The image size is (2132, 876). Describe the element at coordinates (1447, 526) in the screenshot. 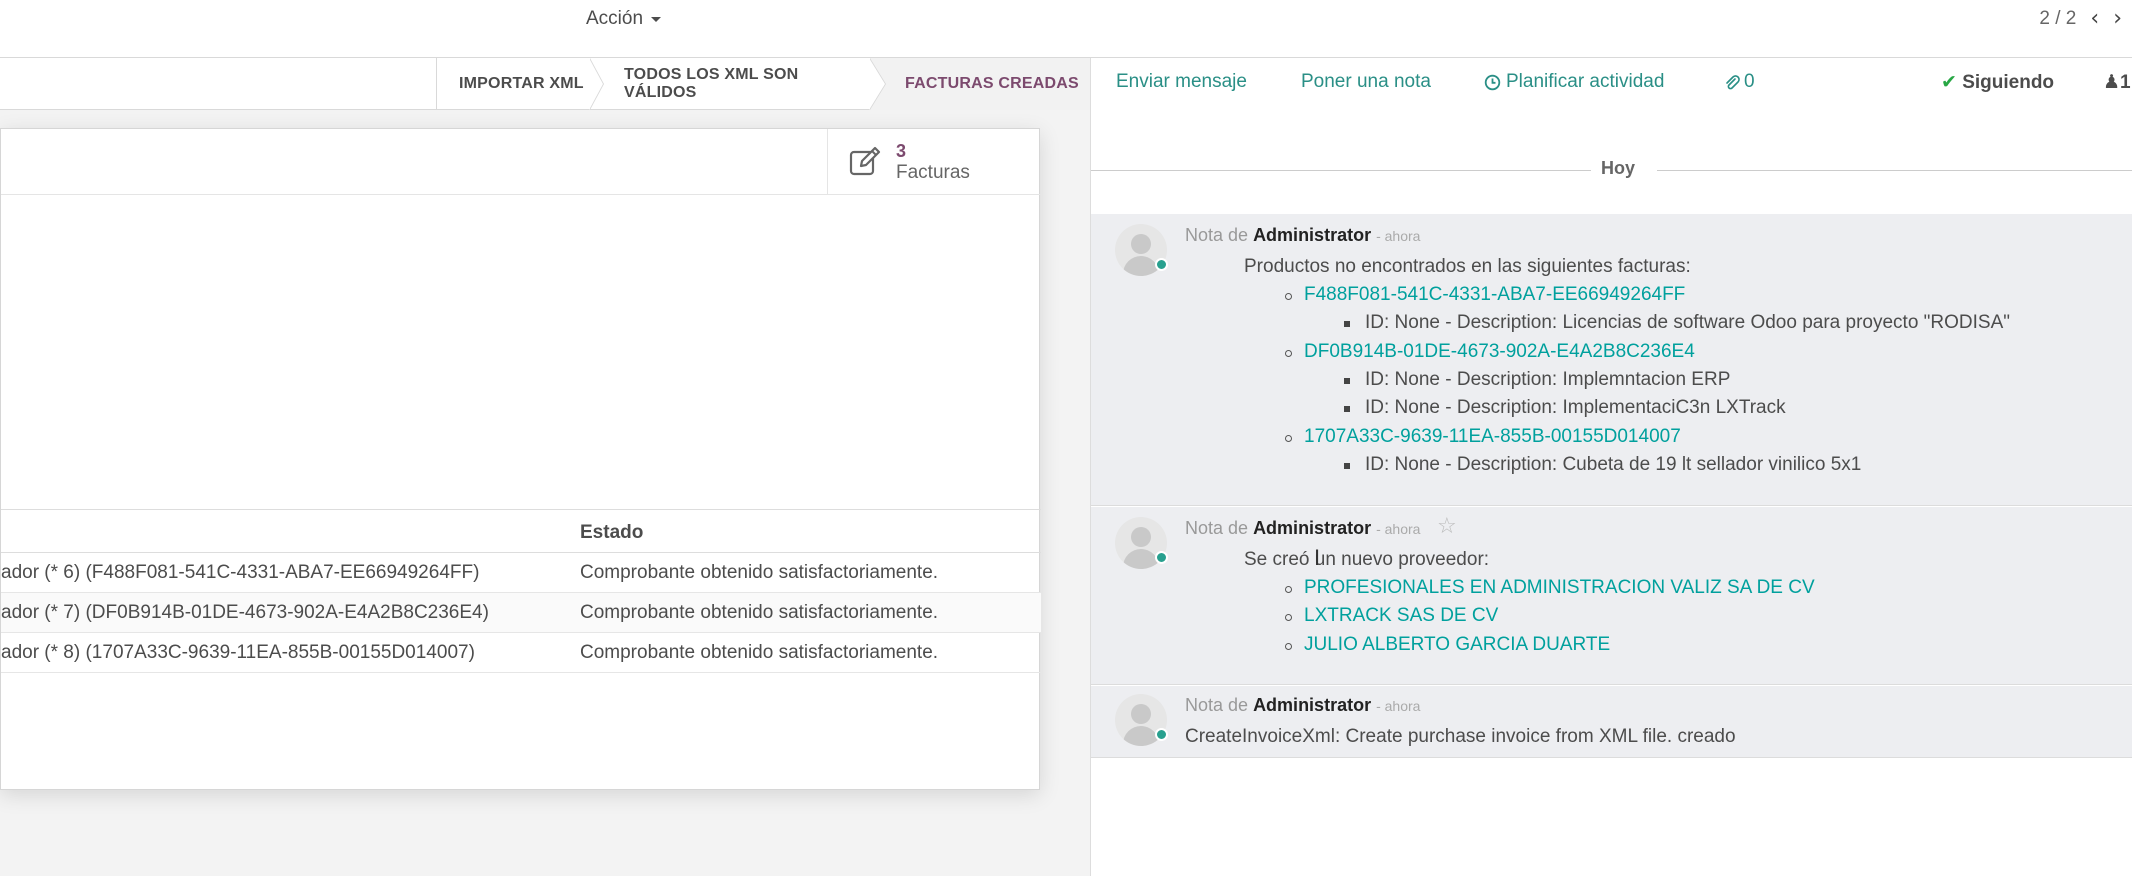

I see `star-icon: ☆` at that location.